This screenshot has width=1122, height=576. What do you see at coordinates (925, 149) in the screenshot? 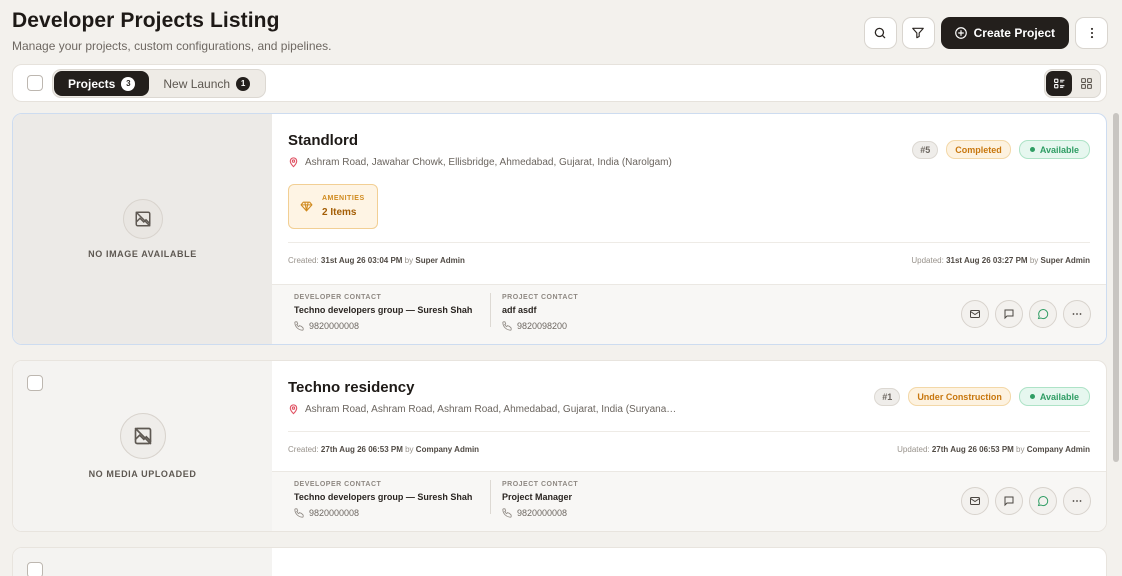
I see `project-id-badge: #5` at bounding box center [925, 149].